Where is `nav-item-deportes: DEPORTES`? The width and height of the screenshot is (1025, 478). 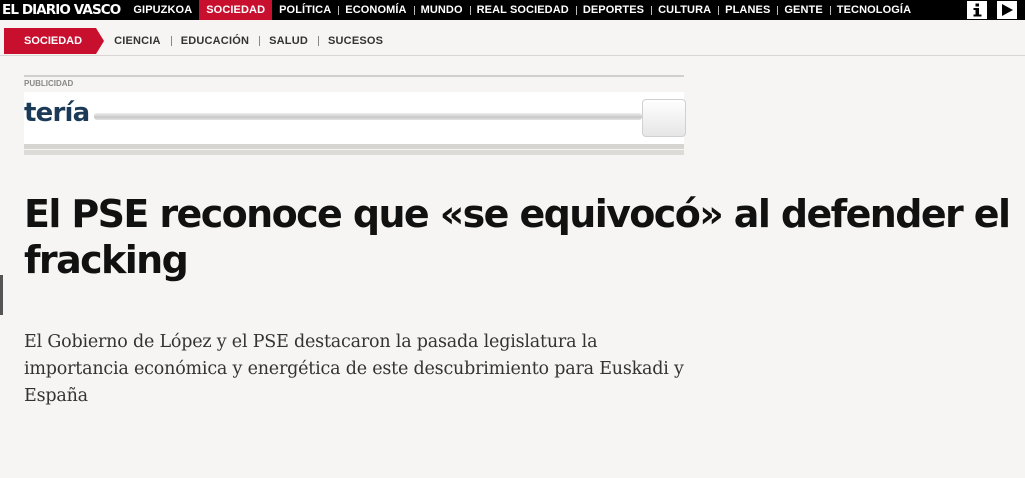
nav-item-deportes: DEPORTES is located at coordinates (613, 10).